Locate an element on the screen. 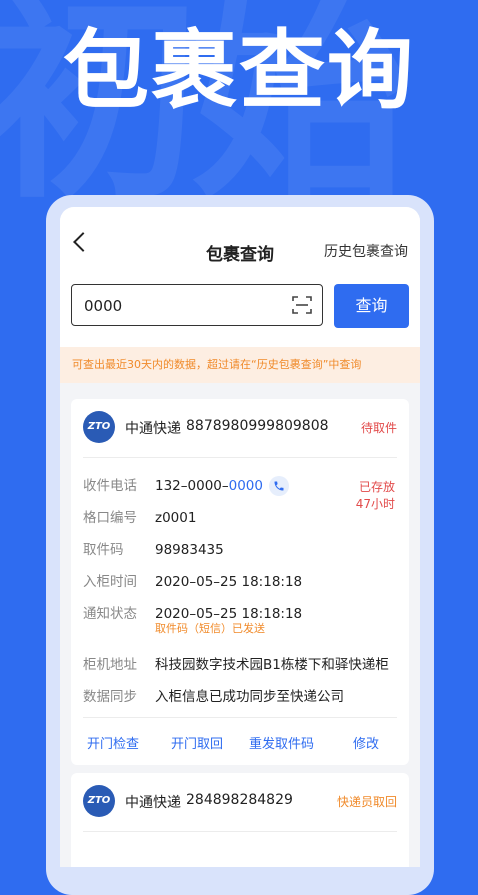 The height and width of the screenshot is (895, 478). search-value: 0000 is located at coordinates (103, 306).